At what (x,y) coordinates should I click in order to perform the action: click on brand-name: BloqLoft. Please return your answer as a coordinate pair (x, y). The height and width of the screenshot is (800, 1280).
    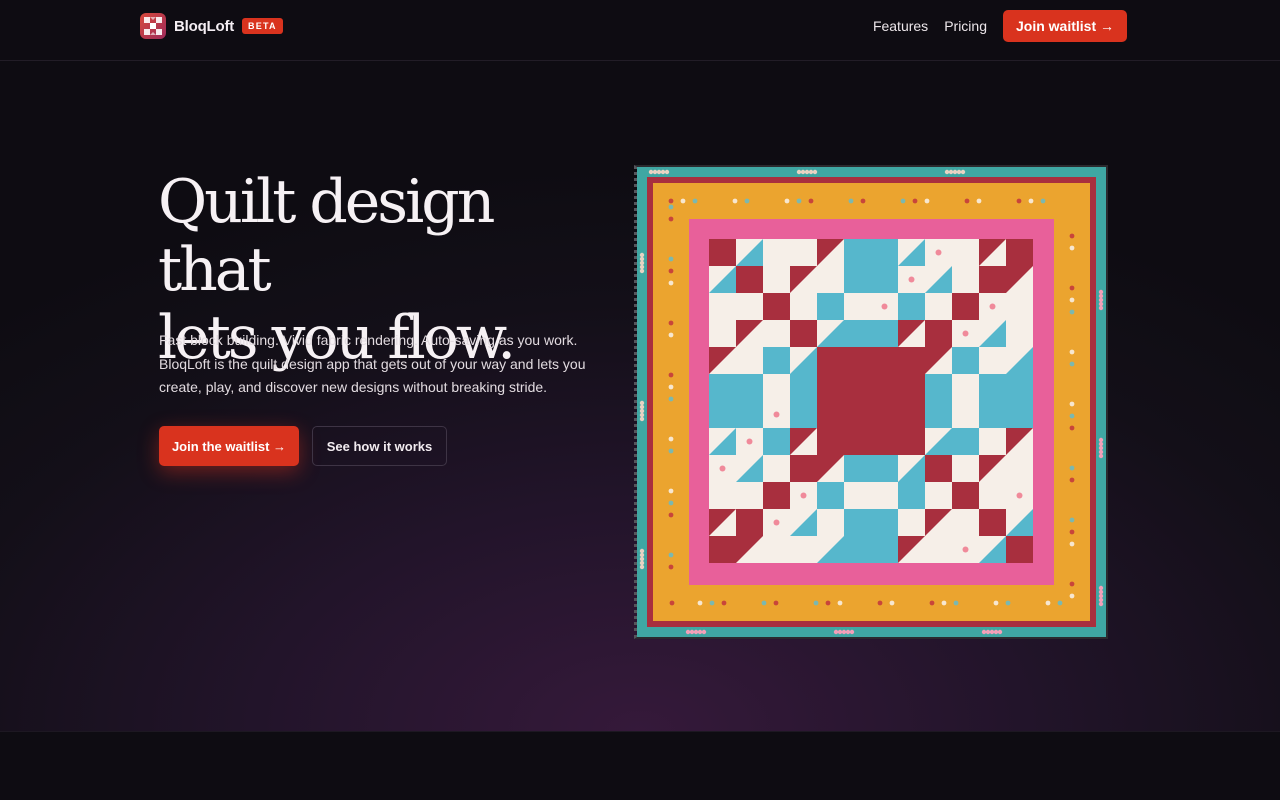
    Looking at the image, I should click on (204, 26).